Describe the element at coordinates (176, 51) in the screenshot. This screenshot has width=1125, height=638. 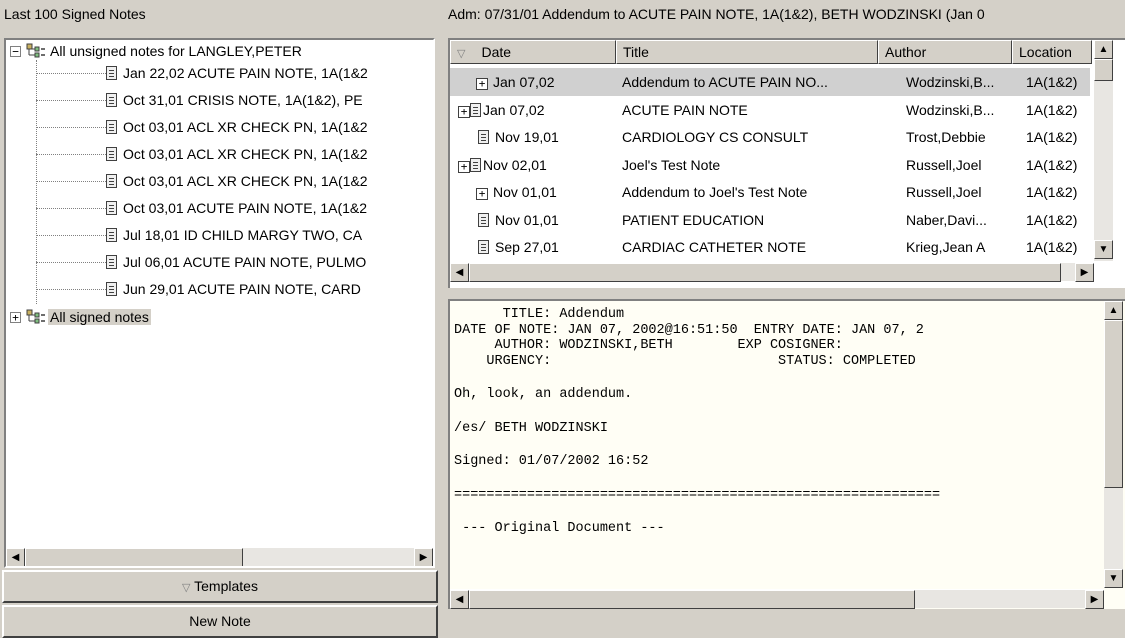
I see `tree-root-unsigned: All unsigned notes for LANGLEY,PETER` at that location.